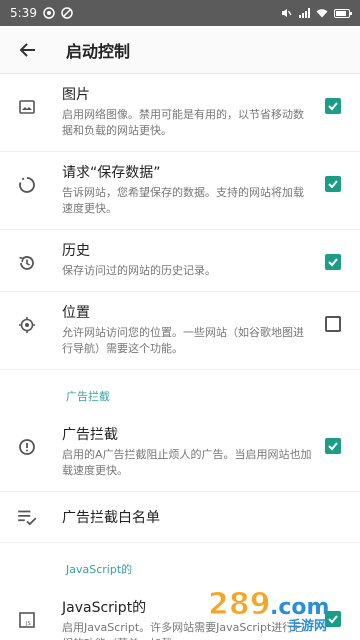  What do you see at coordinates (111, 518) in the screenshot?
I see `setting-title: 广告拦截白名单` at bounding box center [111, 518].